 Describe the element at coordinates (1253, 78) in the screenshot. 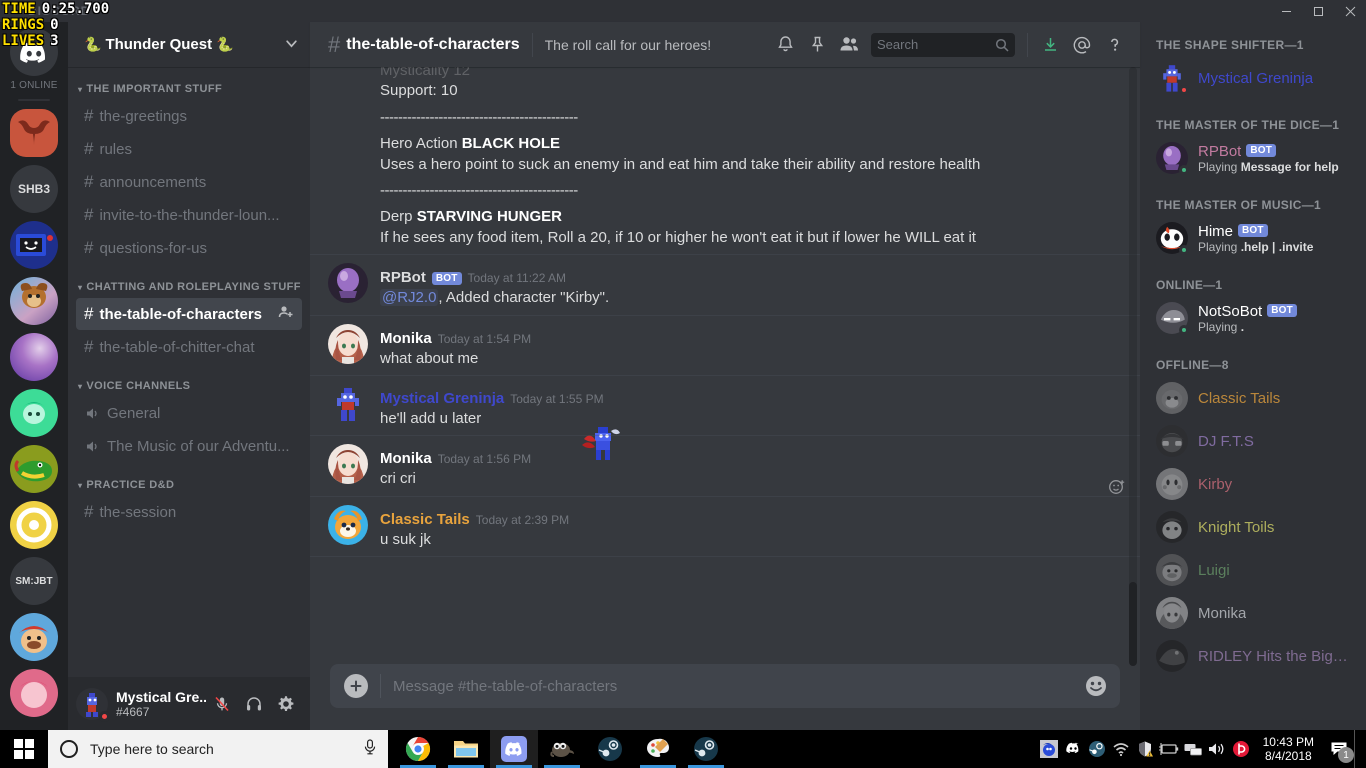

I see `member-mystical-greninja: Mystical Greninja` at that location.